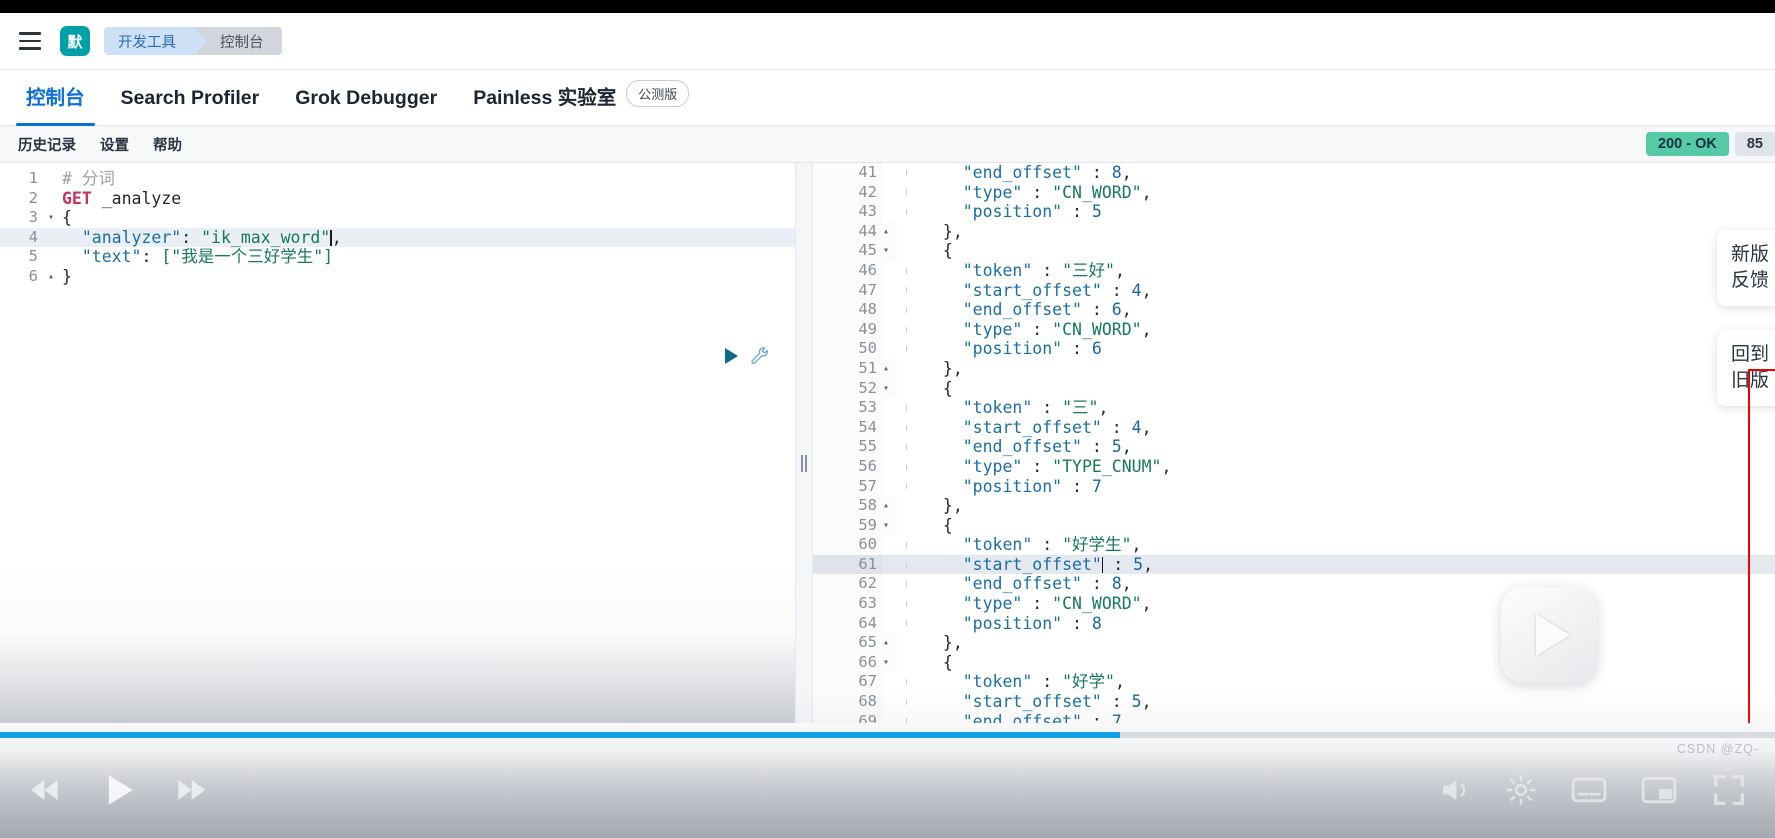 This screenshot has height=838, width=1775. I want to click on response-line: 64 "position" : 8, so click(1294, 623).